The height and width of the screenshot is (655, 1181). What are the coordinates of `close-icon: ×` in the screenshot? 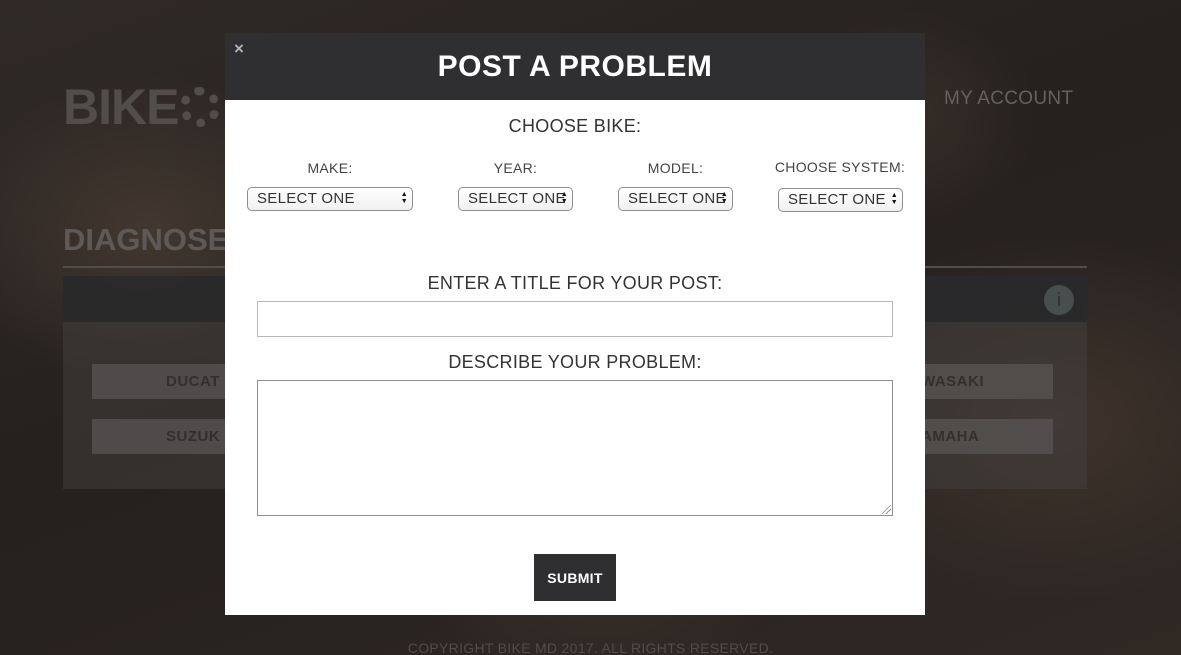 It's located at (239, 49).